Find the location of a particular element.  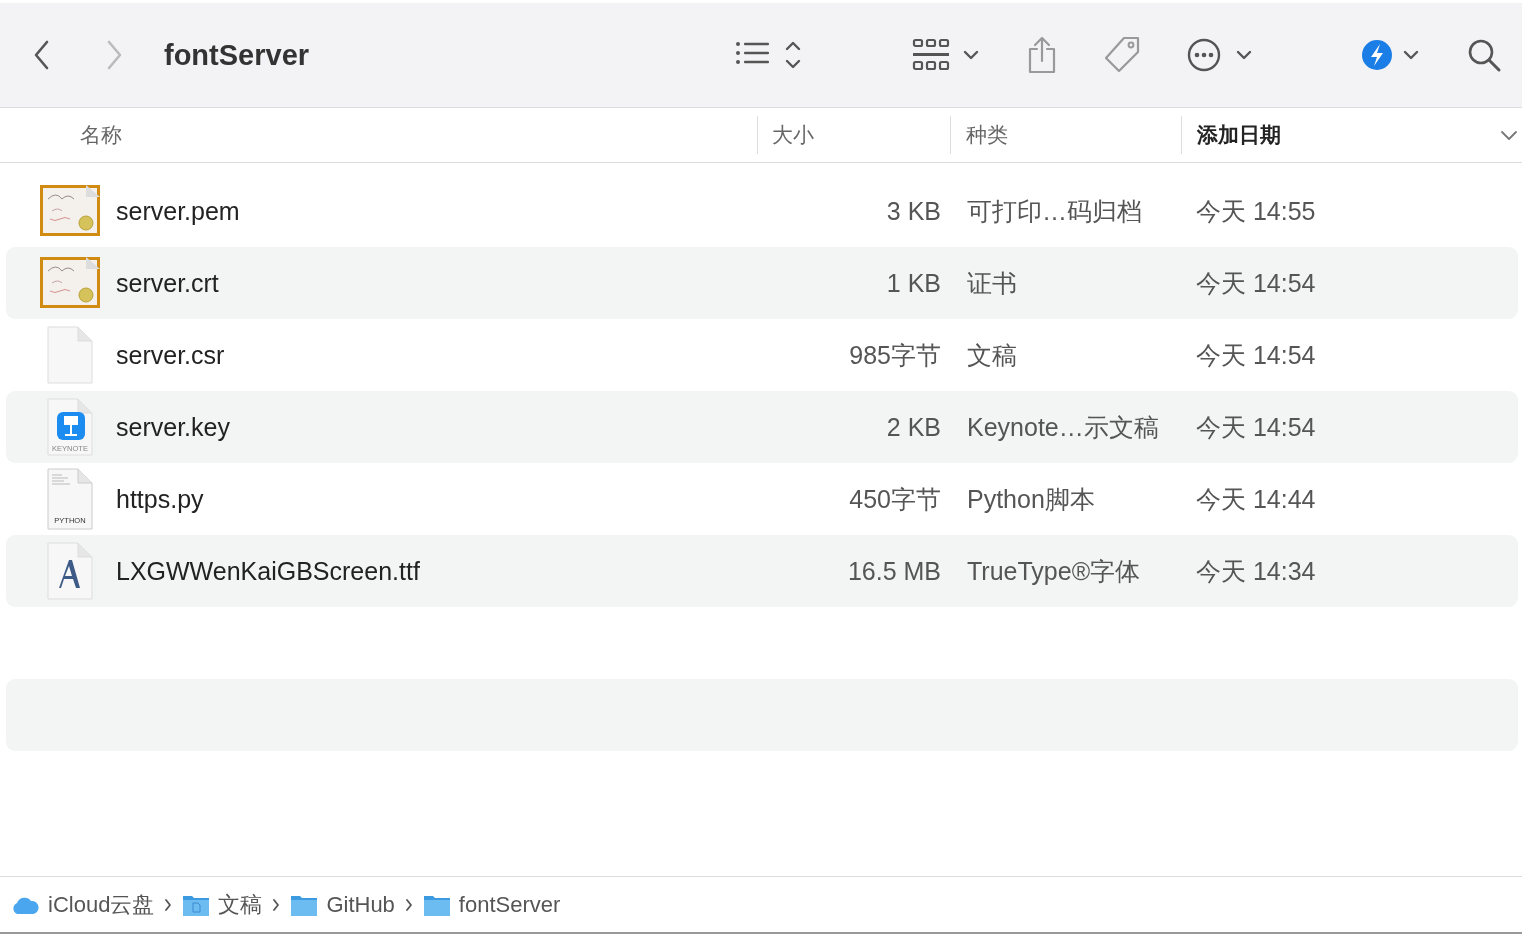

window-title: fontServer is located at coordinates (237, 55).